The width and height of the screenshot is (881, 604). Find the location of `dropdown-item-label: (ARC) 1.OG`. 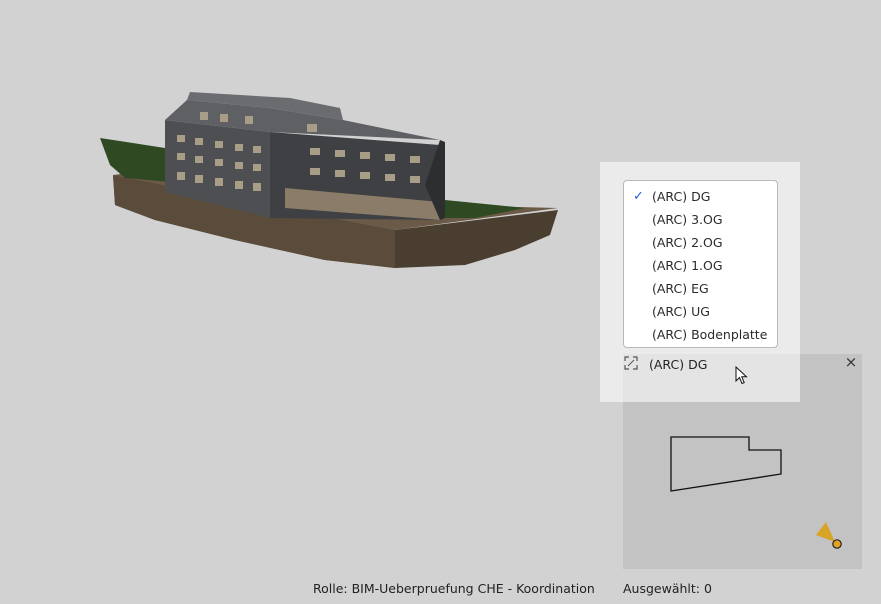

dropdown-item-label: (ARC) 1.OG is located at coordinates (687, 265).